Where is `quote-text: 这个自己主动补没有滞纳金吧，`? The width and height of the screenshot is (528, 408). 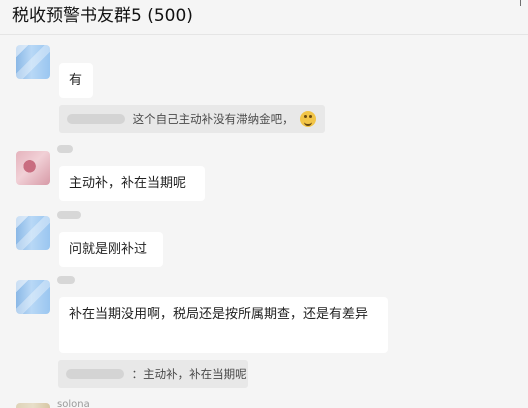 quote-text: 这个自己主动补没有滞纳金吧， is located at coordinates (213, 119).